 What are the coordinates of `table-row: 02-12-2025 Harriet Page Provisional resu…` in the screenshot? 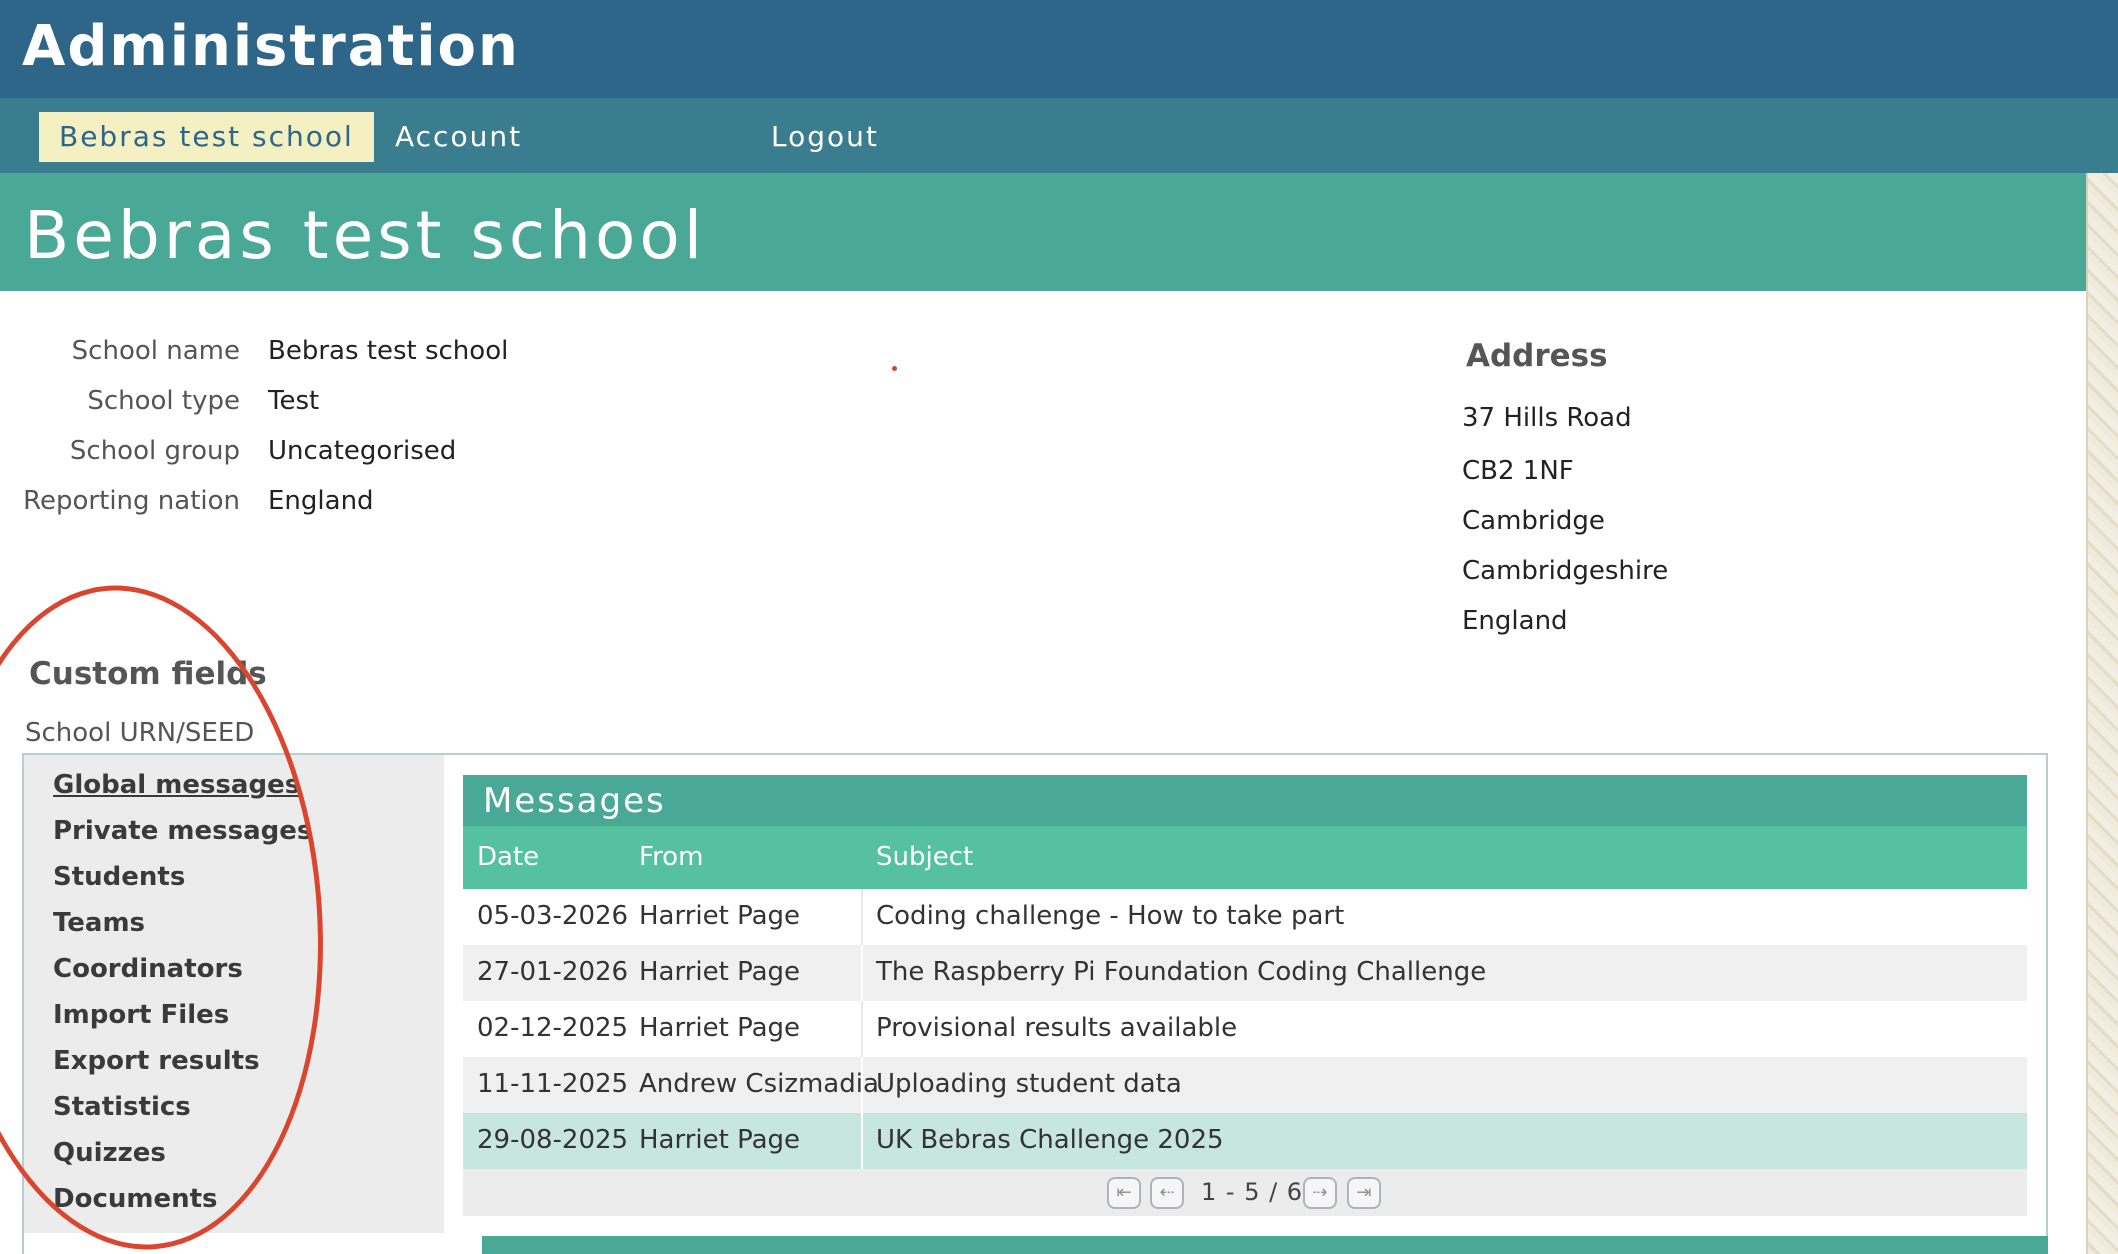 It's located at (1245, 1029).